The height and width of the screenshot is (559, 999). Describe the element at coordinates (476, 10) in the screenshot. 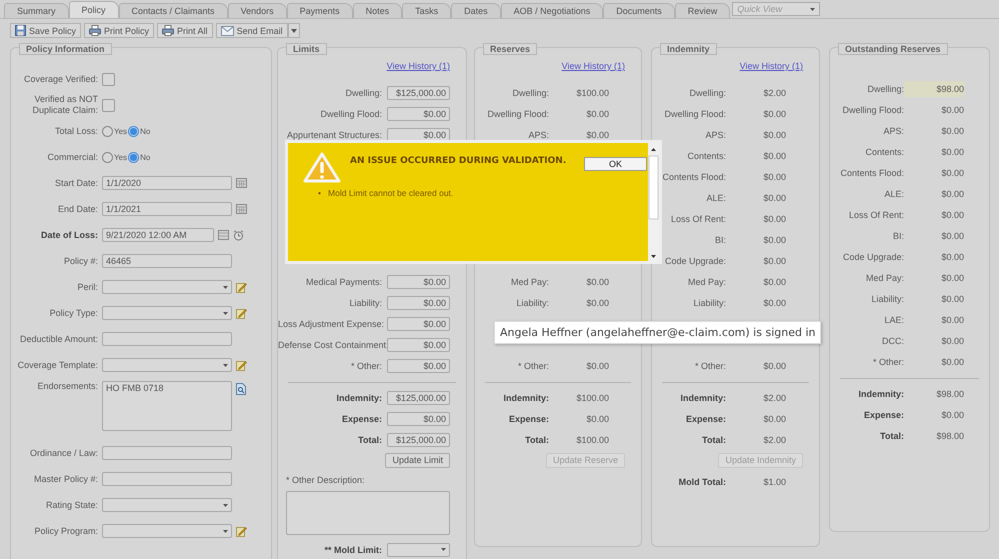

I see `tab: Dates` at that location.